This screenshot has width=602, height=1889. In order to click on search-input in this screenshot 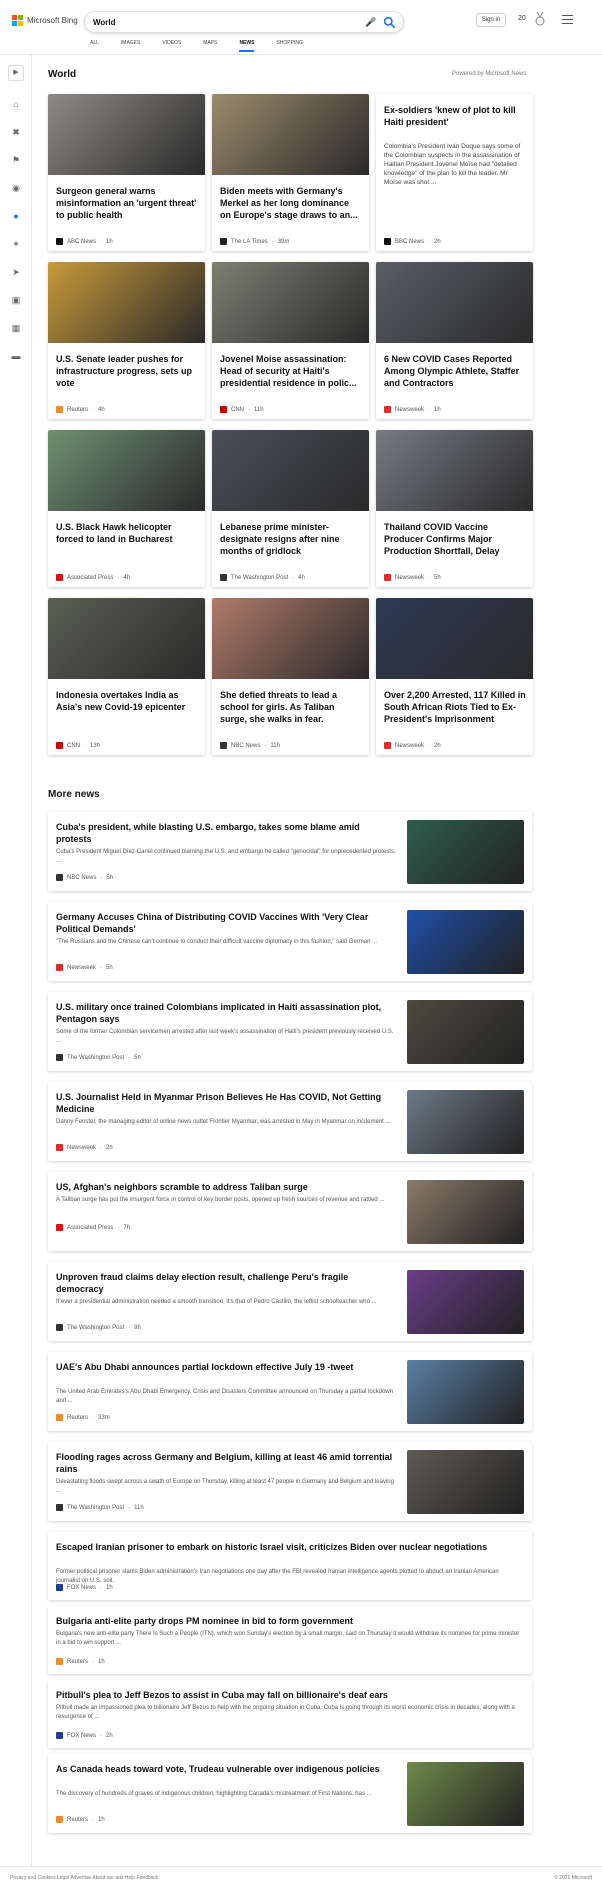, I will do `click(228, 22)`.